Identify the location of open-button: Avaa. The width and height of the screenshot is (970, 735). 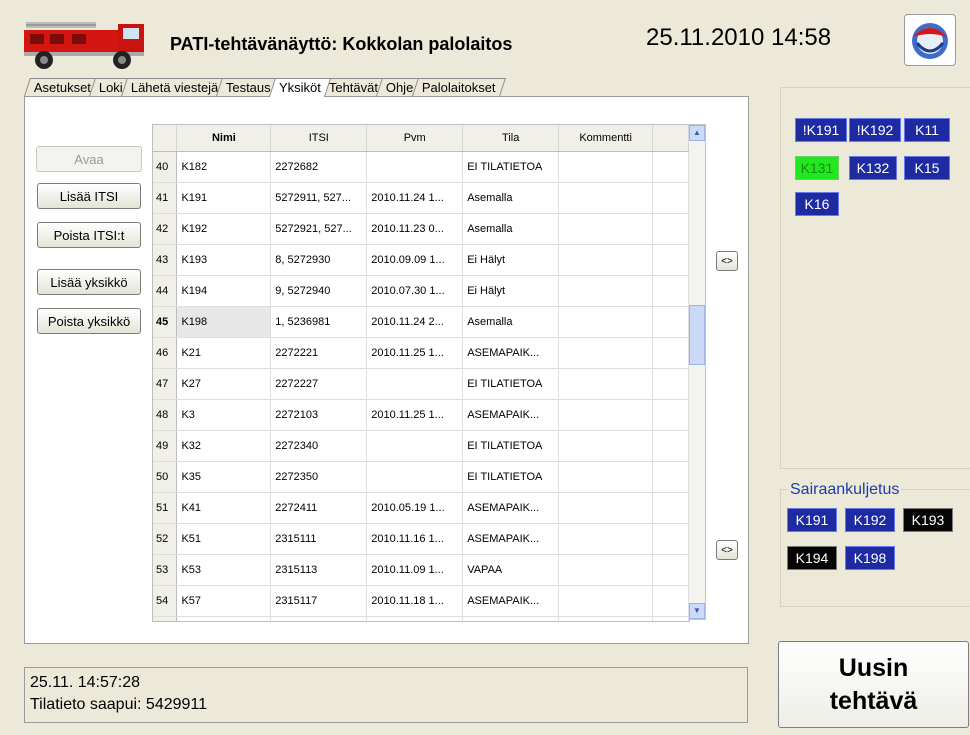
(89, 159).